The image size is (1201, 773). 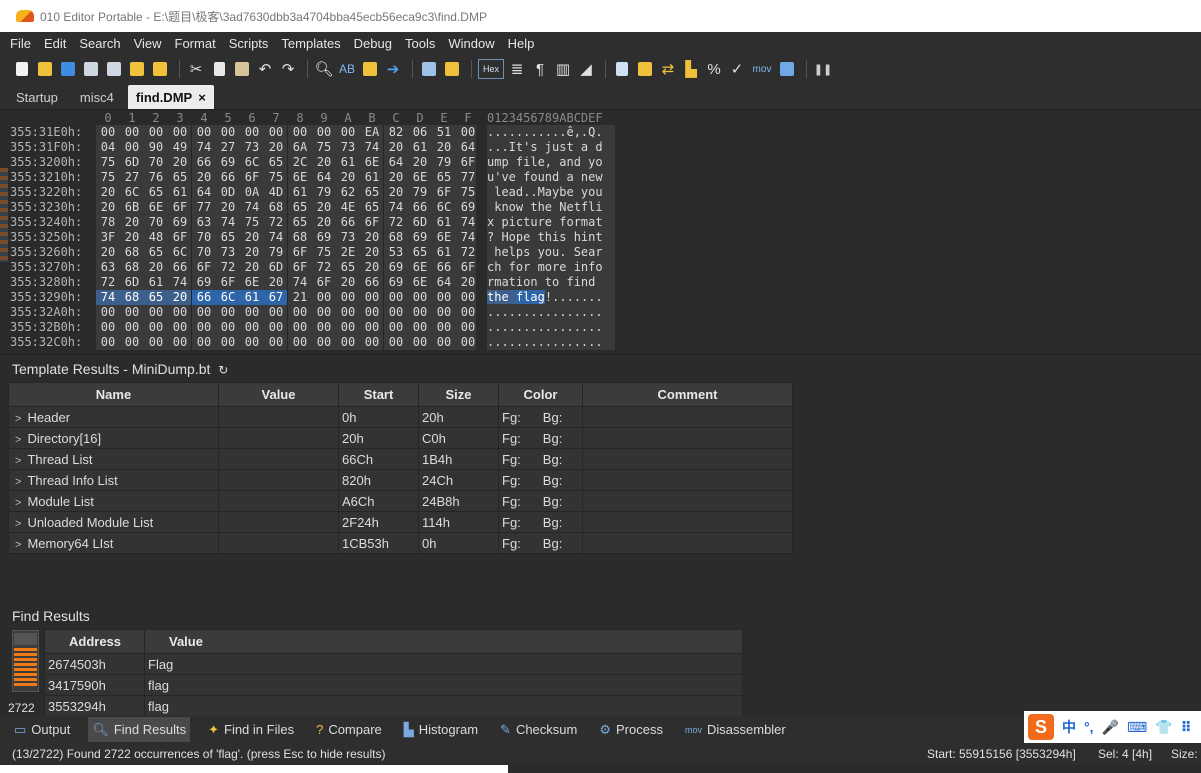 What do you see at coordinates (170, 97) in the screenshot?
I see `tab-find-dmp: find.DMP ×` at bounding box center [170, 97].